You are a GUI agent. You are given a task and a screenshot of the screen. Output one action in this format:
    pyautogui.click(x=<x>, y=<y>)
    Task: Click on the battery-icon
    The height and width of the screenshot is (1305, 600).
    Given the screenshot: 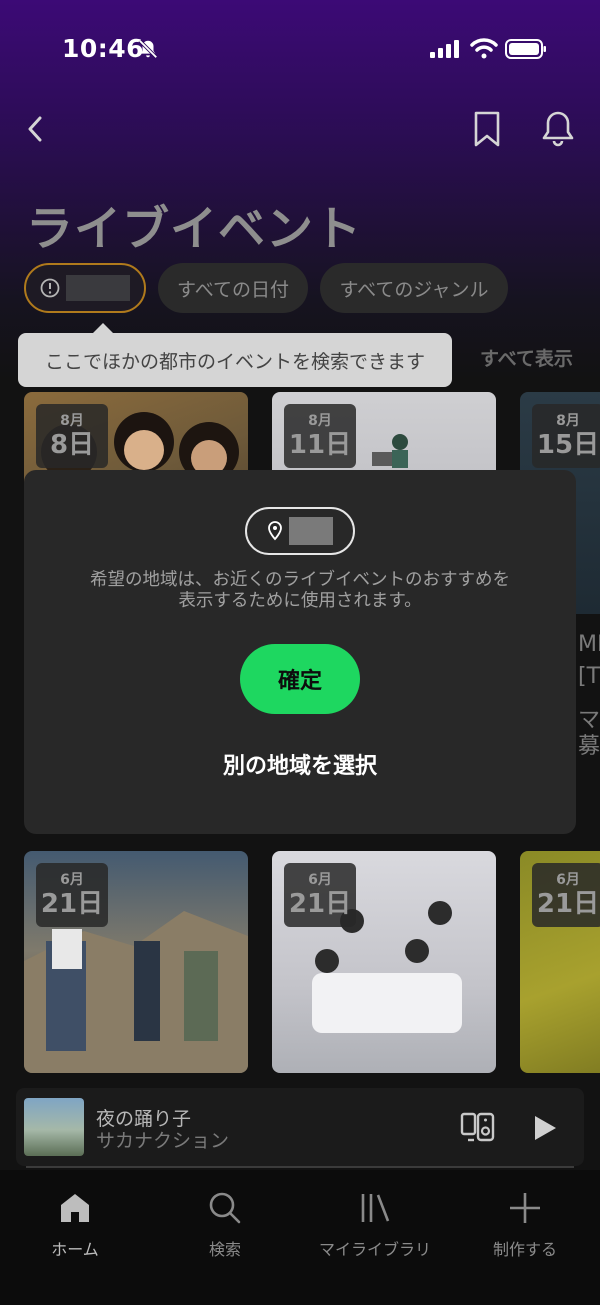 What is the action you would take?
    pyautogui.click(x=525, y=49)
    